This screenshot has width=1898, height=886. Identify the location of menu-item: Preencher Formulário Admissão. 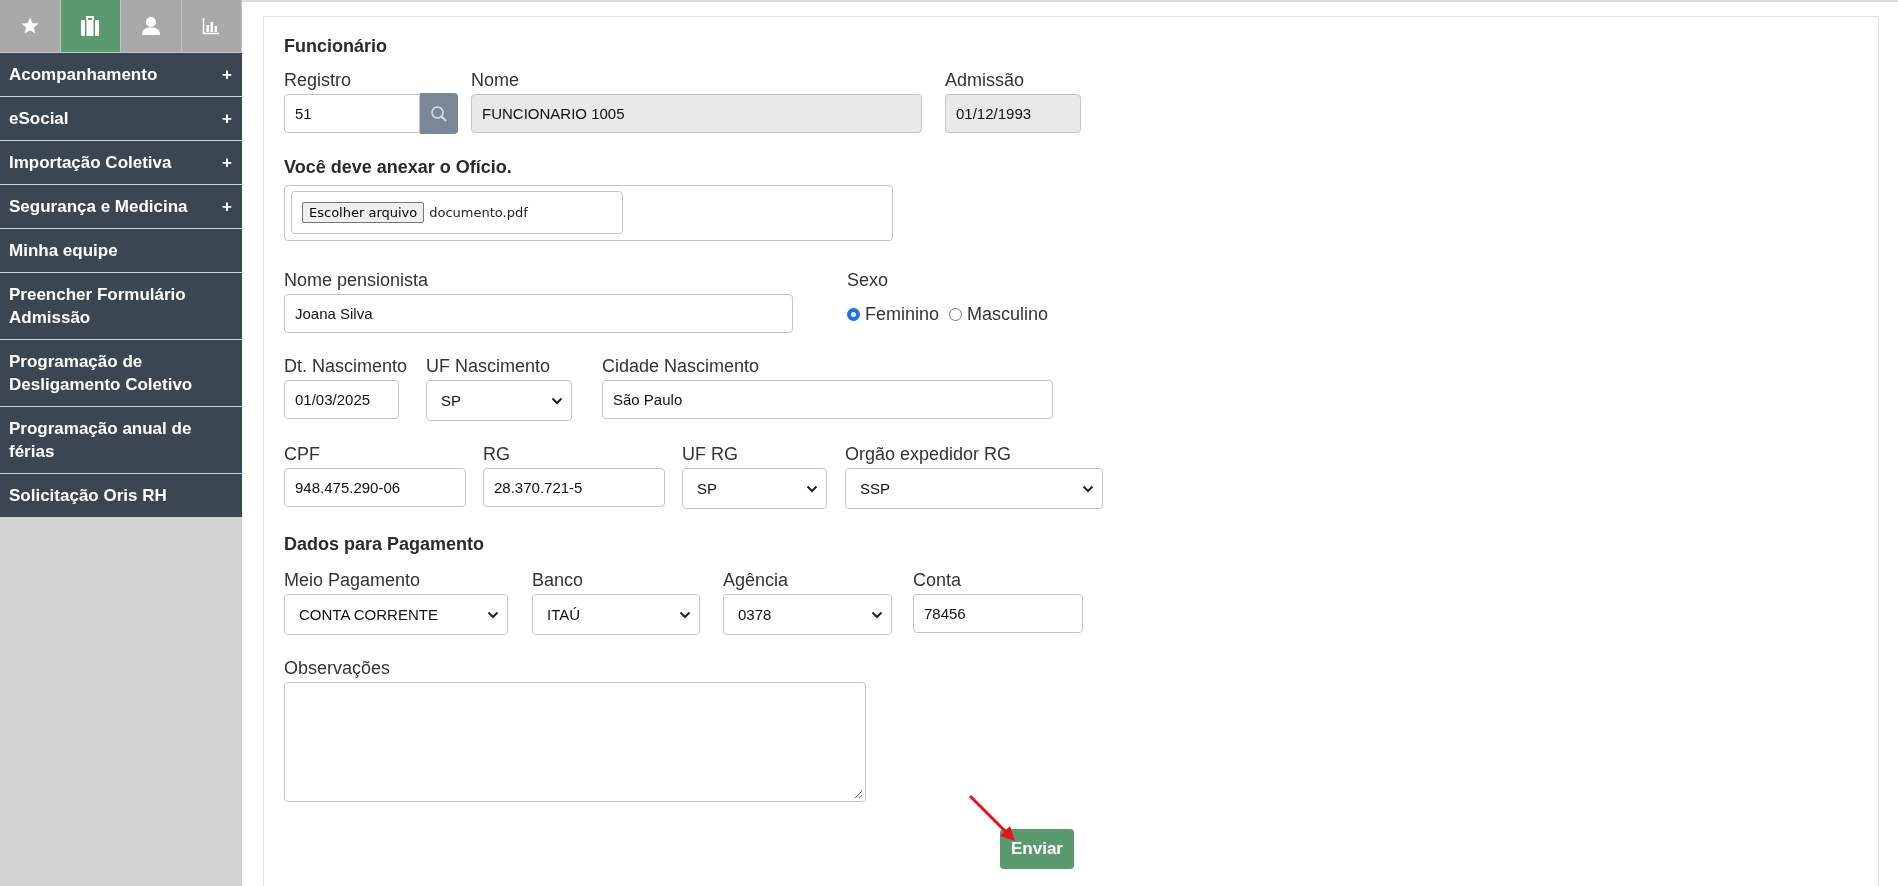
(121, 306).